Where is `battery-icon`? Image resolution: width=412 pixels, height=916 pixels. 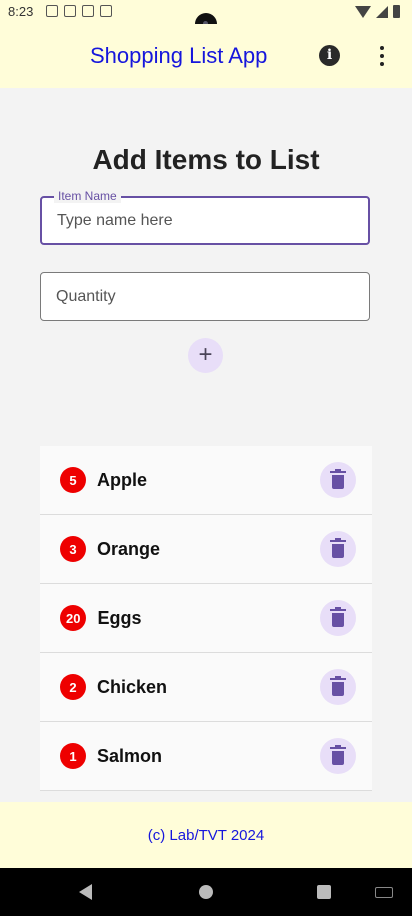 battery-icon is located at coordinates (396, 11).